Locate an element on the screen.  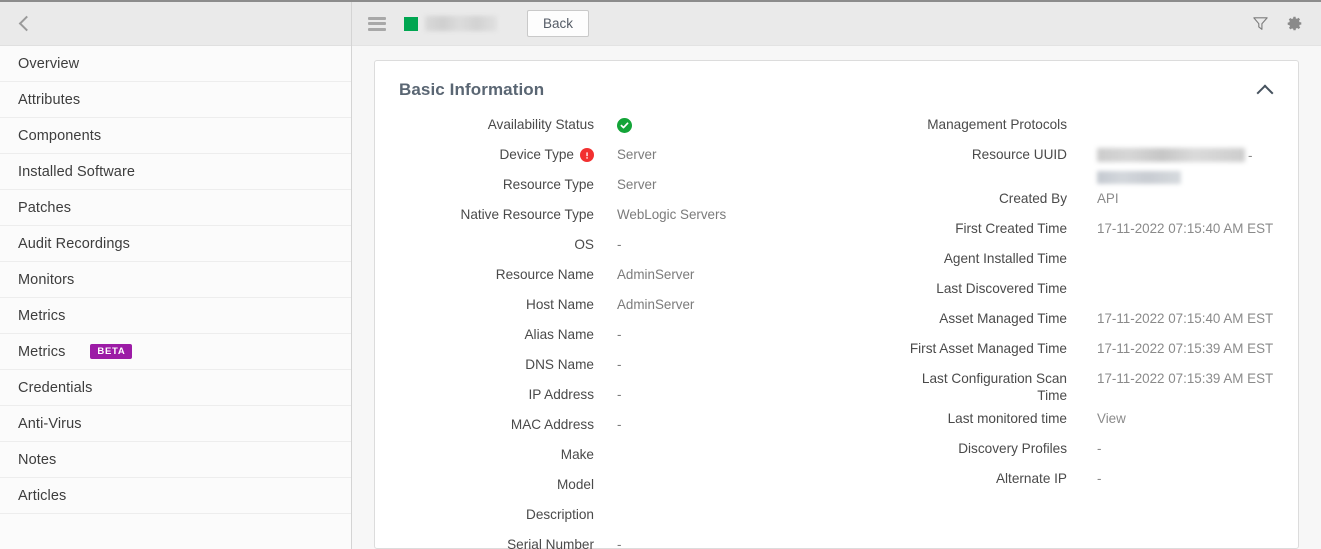
field-label-text: First Asset Managed Time is located at coordinates (988, 348).